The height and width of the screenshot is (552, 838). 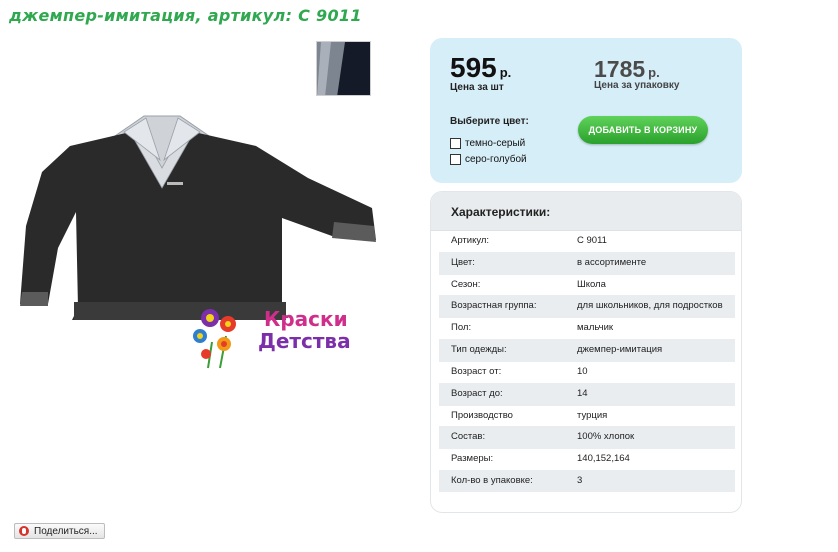 What do you see at coordinates (489, 121) in the screenshot?
I see `color-heading: Выберите цвет:` at bounding box center [489, 121].